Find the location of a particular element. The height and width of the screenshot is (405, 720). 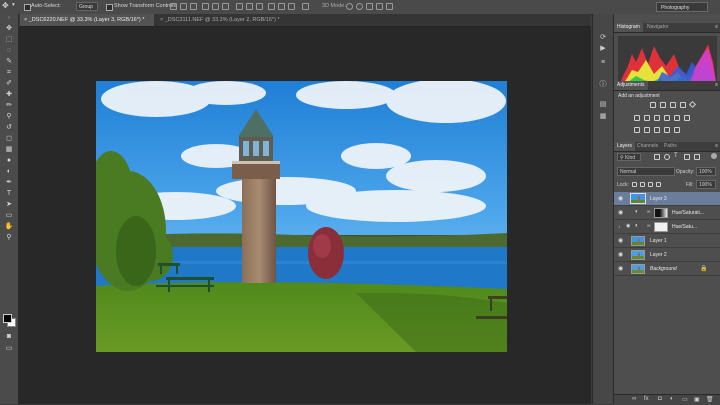

eyedropper-tool: ✐ is located at coordinates (9, 84).